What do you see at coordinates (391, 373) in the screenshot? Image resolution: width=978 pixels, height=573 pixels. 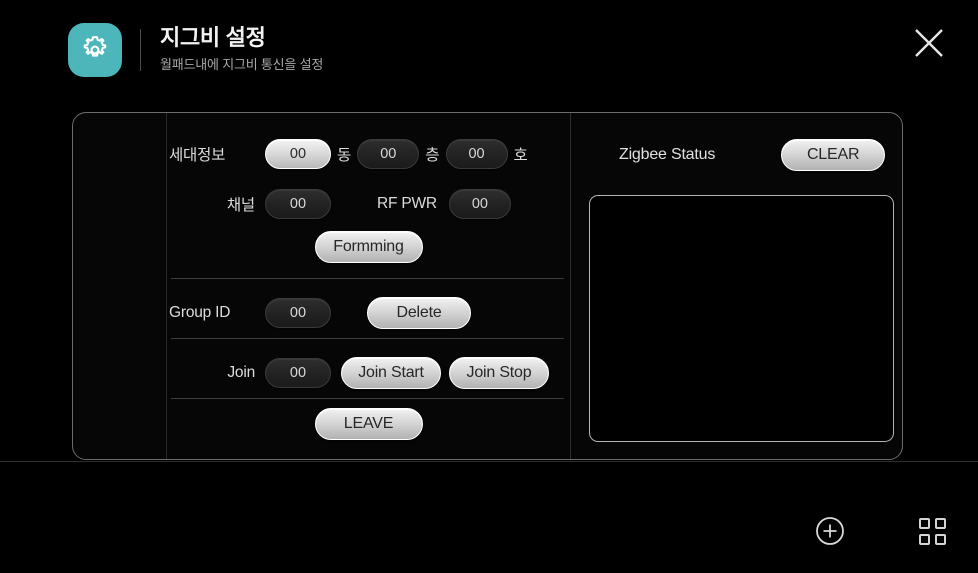 I see `join-start-button: Join Start` at bounding box center [391, 373].